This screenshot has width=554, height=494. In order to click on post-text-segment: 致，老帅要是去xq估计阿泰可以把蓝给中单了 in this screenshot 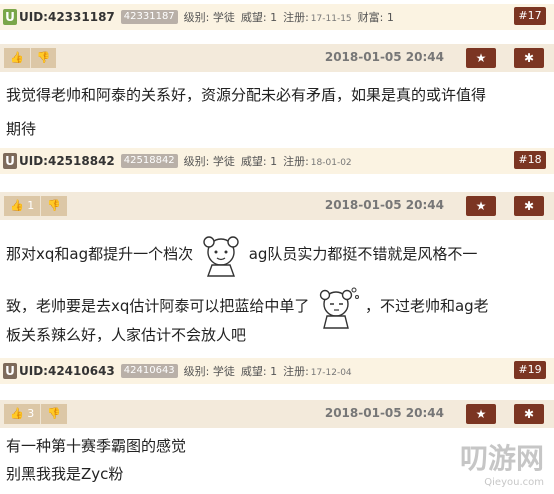, I will do `click(158, 306)`.